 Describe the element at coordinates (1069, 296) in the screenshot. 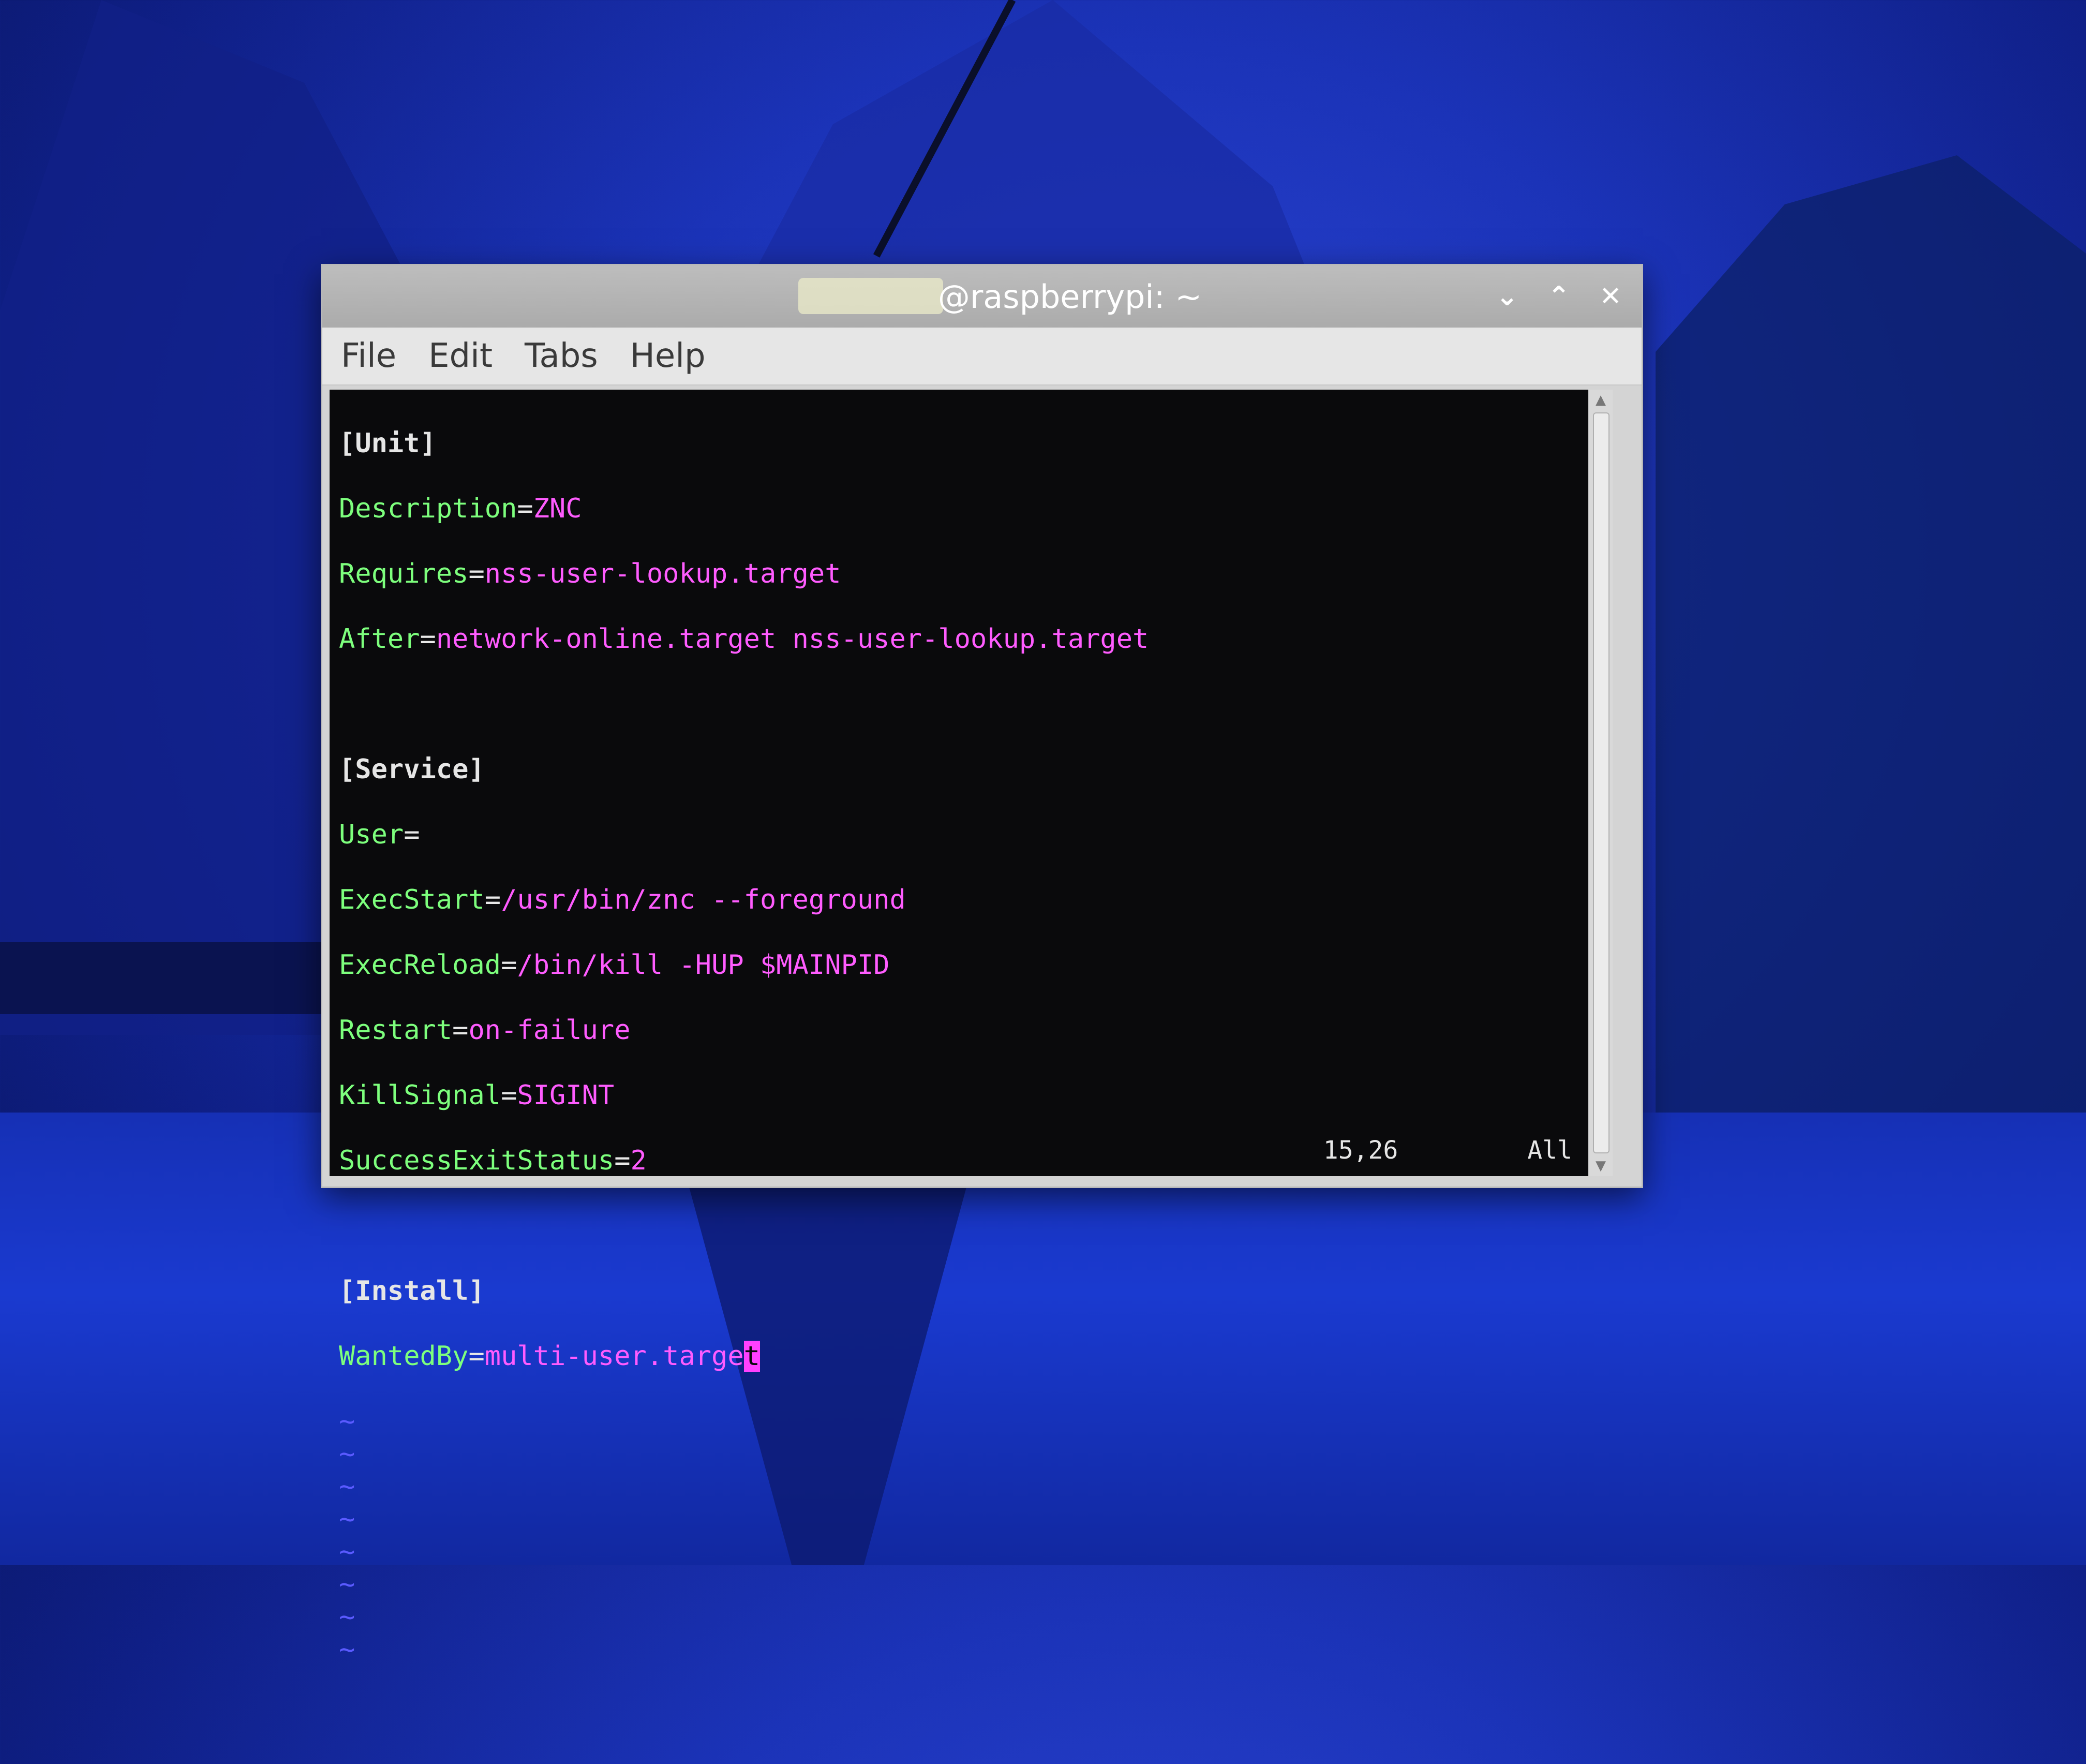

I see `window-title: @raspberrypi: ~` at that location.